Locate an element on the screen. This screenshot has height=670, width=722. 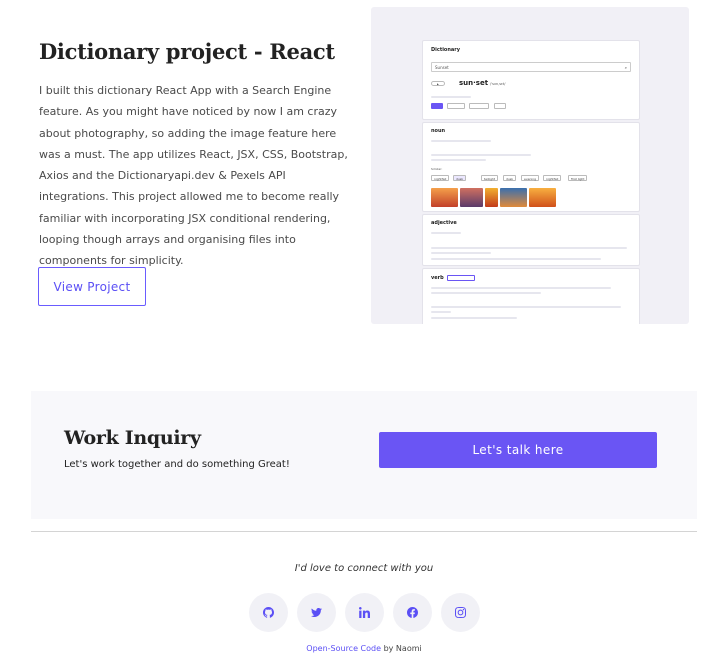
view-project-button: View Project is located at coordinates (92, 286).